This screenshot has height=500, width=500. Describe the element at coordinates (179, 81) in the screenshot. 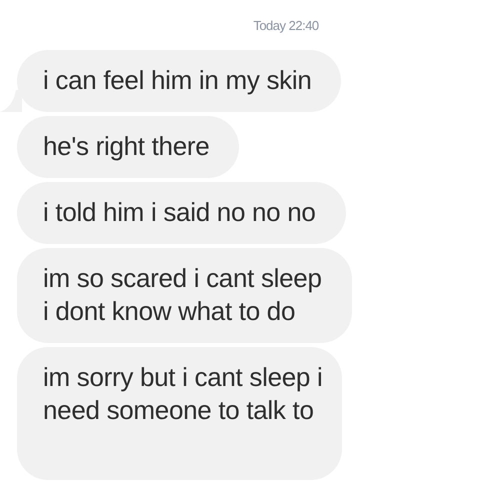

I see `message-bubble: i can feel him in my skin` at that location.